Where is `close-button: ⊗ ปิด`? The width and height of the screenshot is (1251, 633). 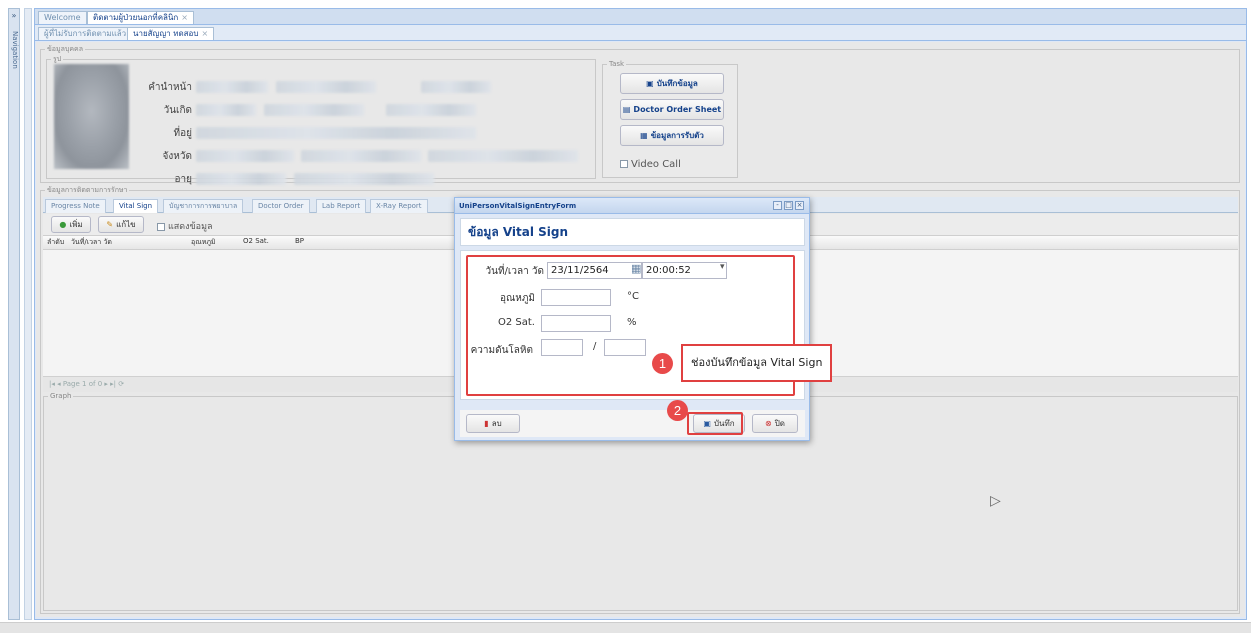
close-button: ⊗ ปิด is located at coordinates (775, 423).